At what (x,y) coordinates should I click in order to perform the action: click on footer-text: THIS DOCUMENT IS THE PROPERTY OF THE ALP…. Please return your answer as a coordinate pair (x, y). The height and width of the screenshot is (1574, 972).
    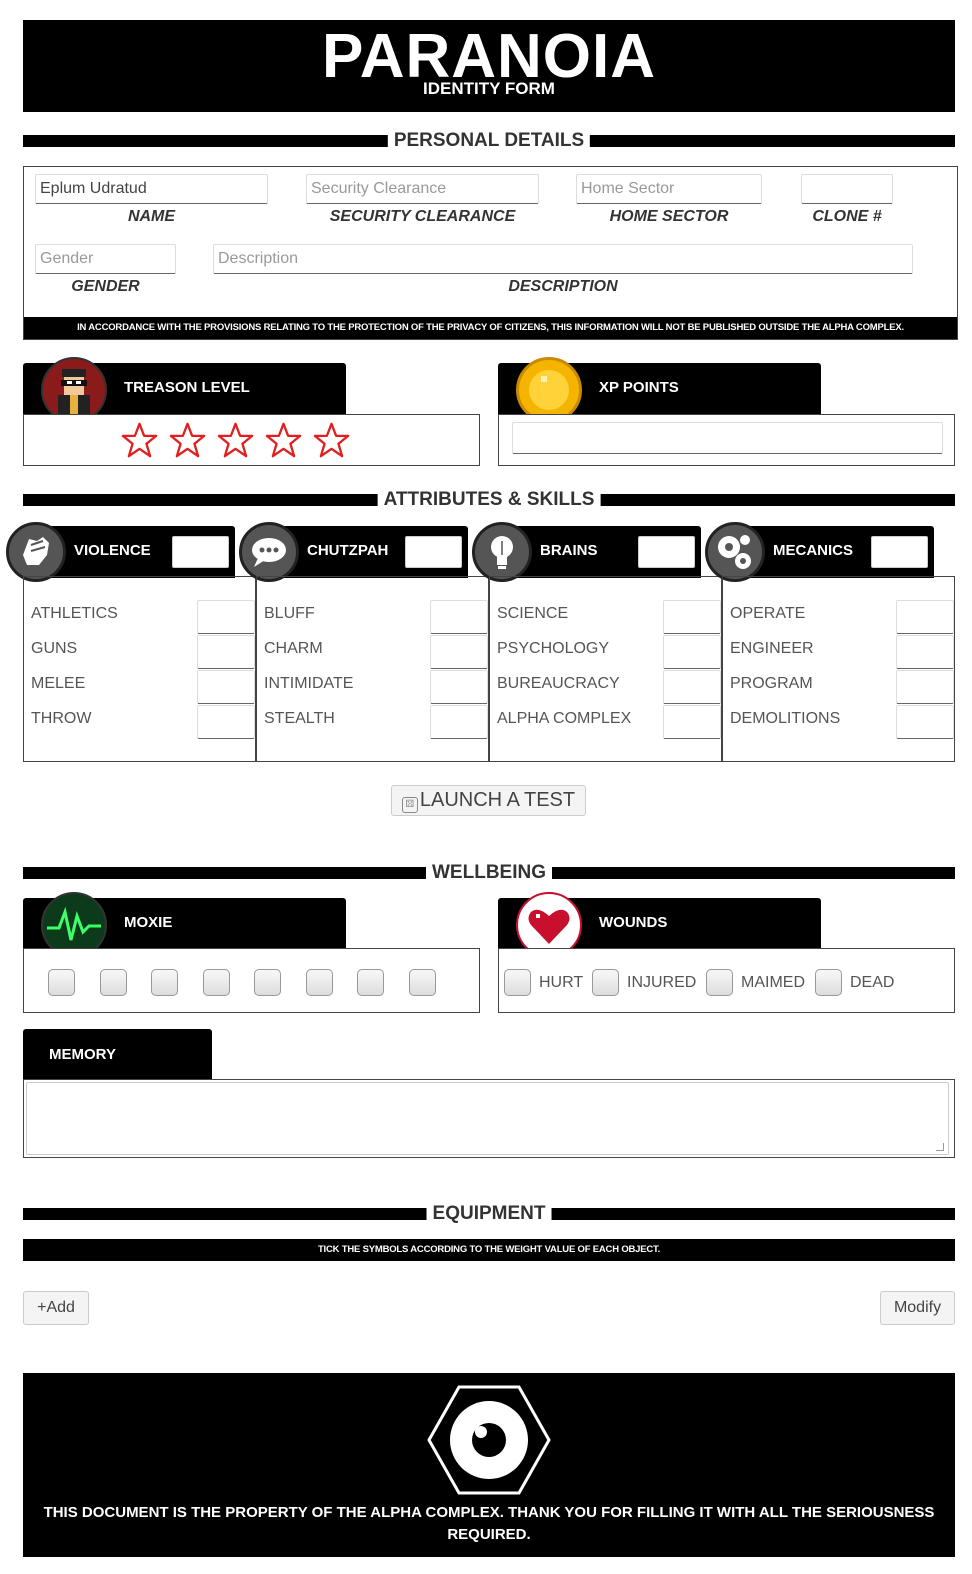
    Looking at the image, I should click on (489, 1523).